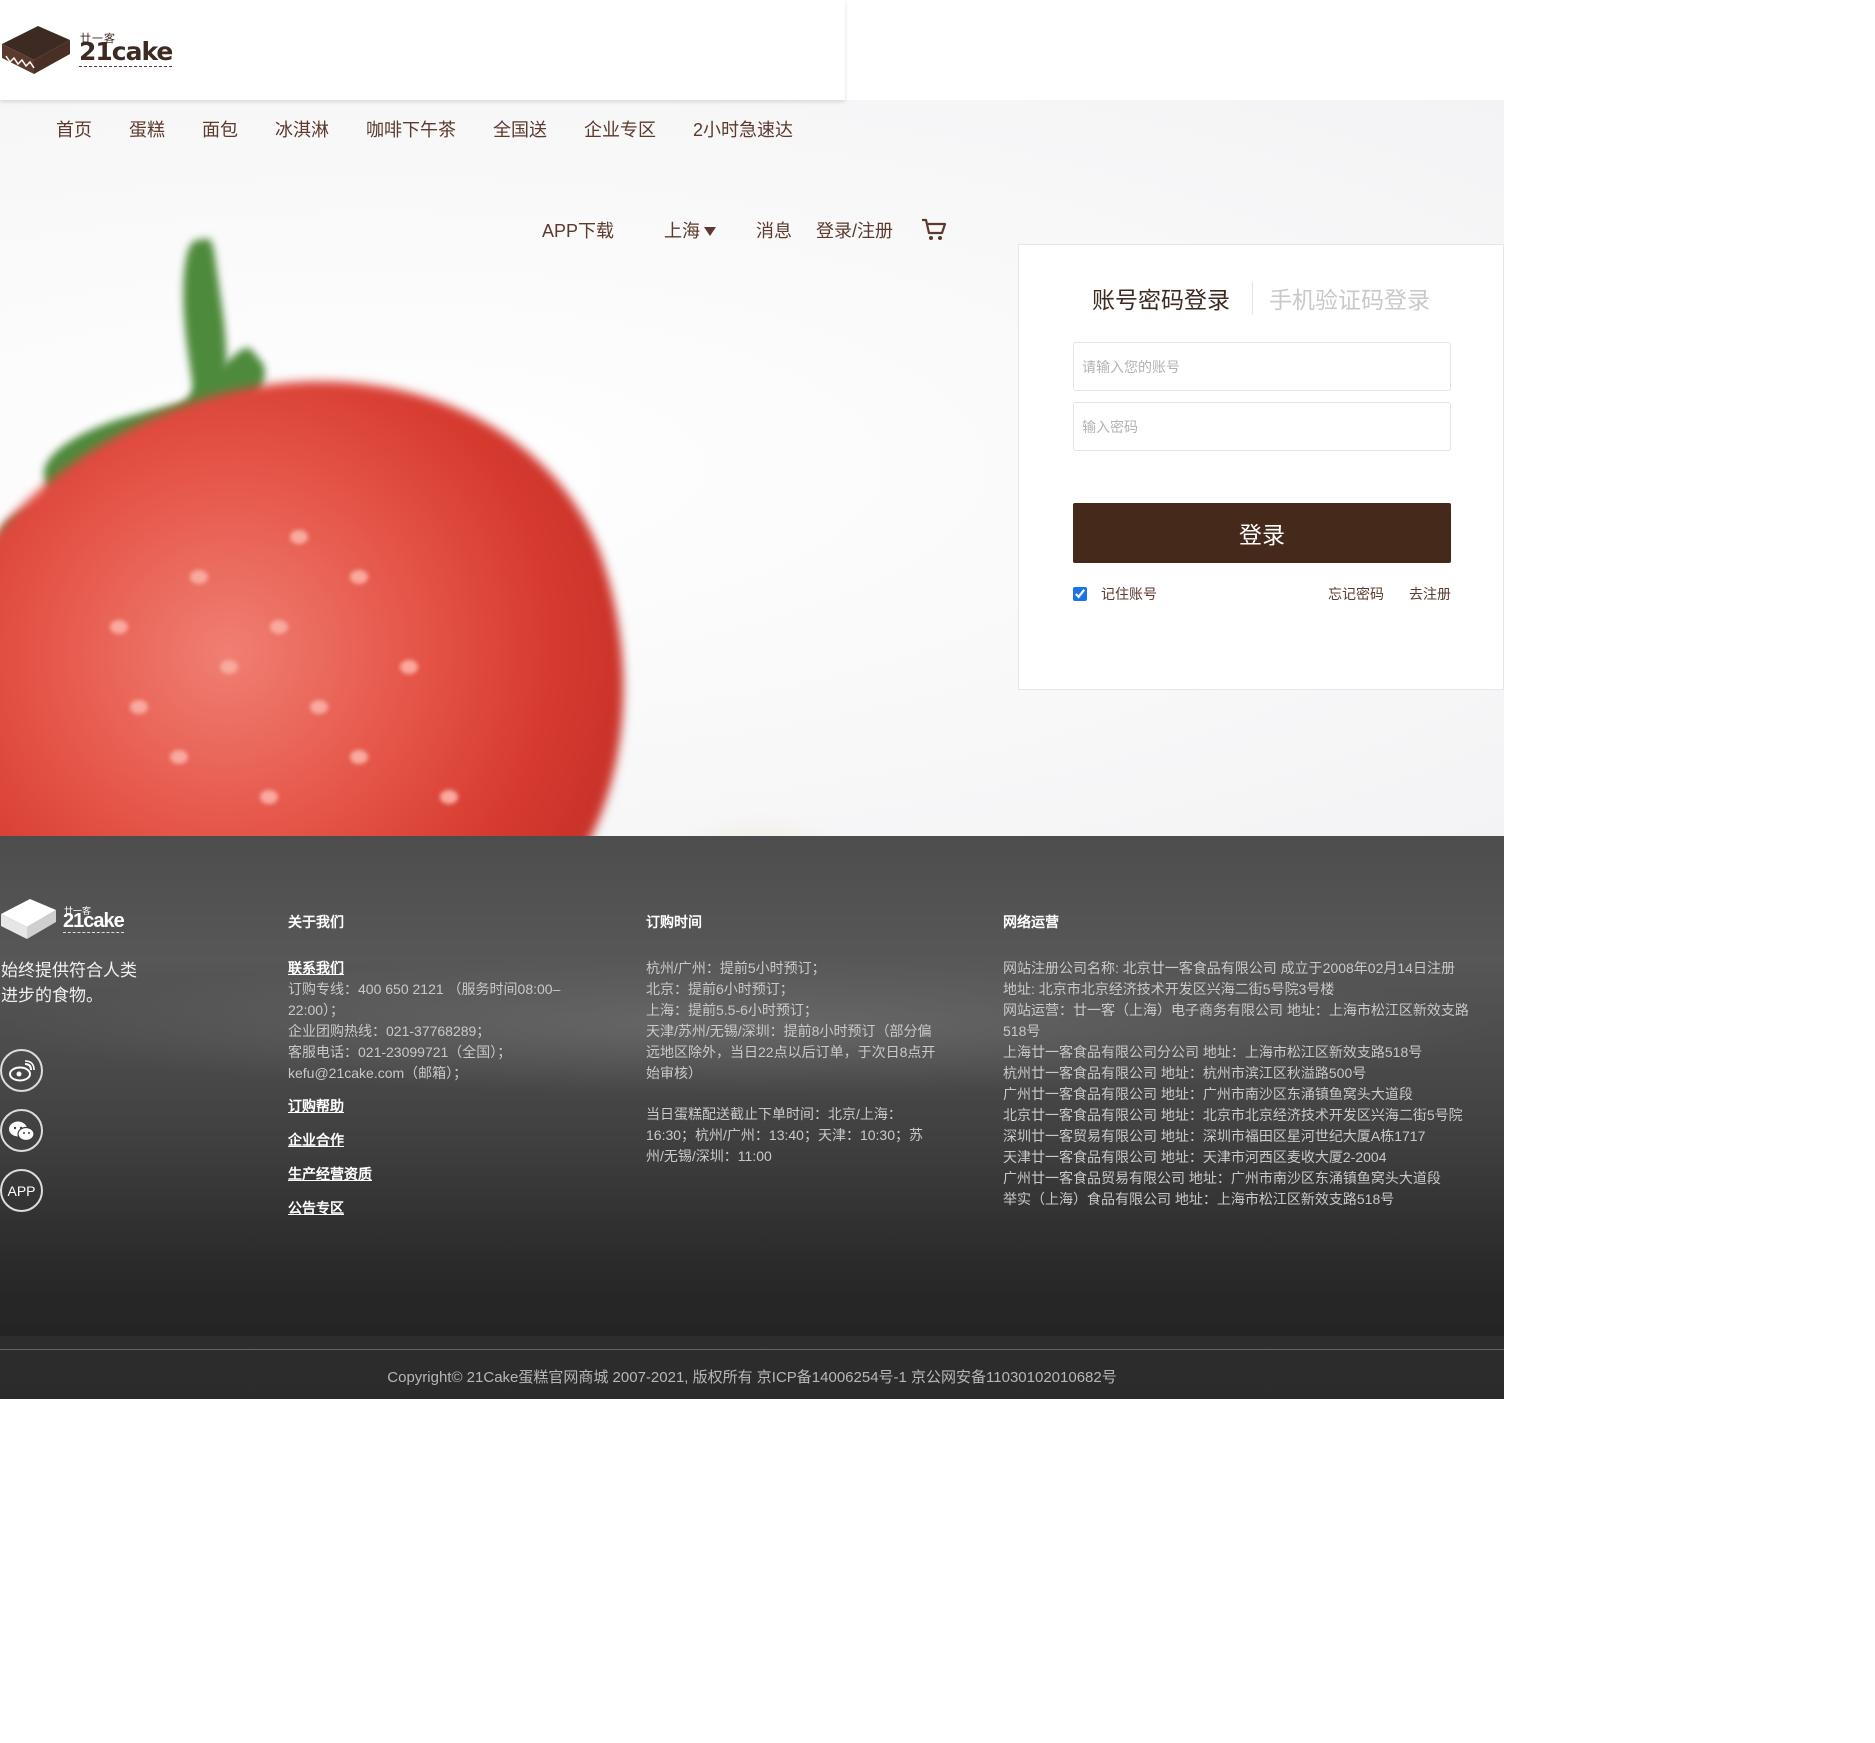  What do you see at coordinates (316, 922) in the screenshot?
I see `about-title: 关于我们` at bounding box center [316, 922].